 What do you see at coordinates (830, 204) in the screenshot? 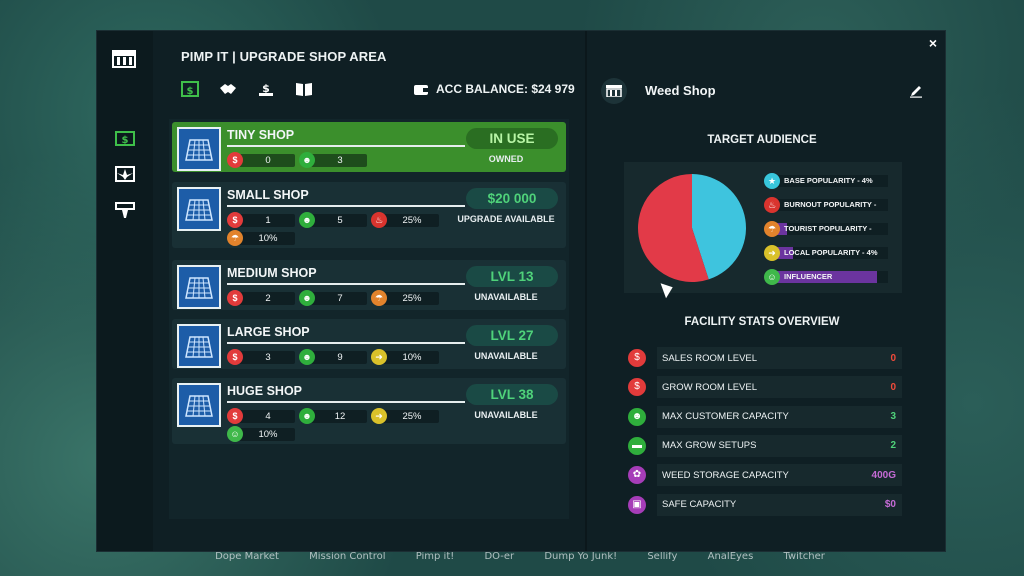
I see `audience-label: BURNOUT POPULARITY - 9%` at bounding box center [830, 204].